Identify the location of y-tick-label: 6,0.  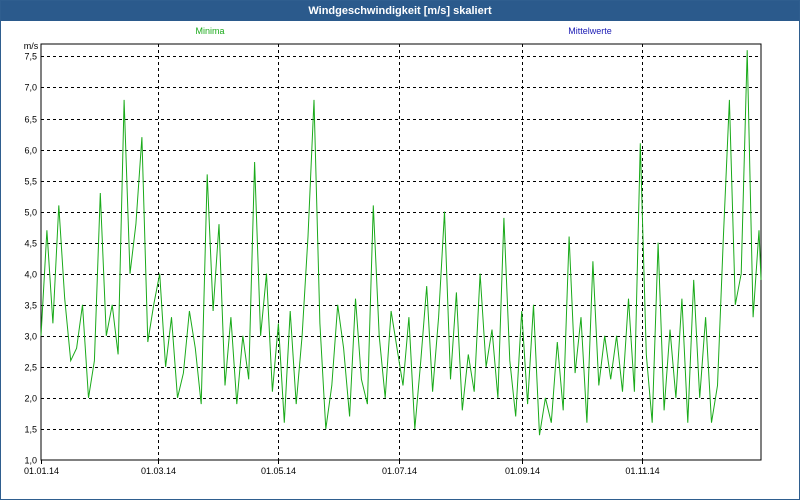
(30, 151).